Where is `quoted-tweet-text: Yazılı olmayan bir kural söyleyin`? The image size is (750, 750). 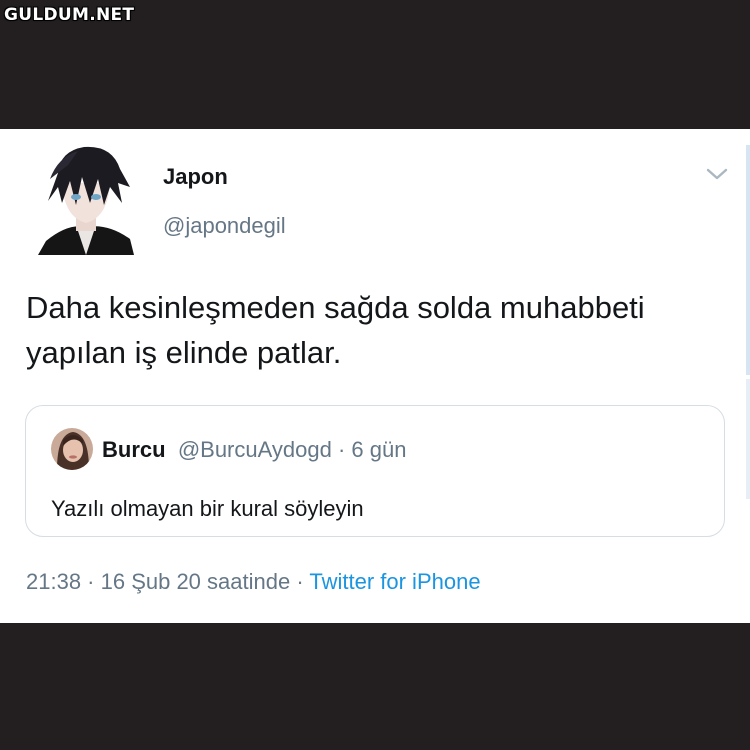 quoted-tweet-text: Yazılı olmayan bir kural söyleyin is located at coordinates (207, 508).